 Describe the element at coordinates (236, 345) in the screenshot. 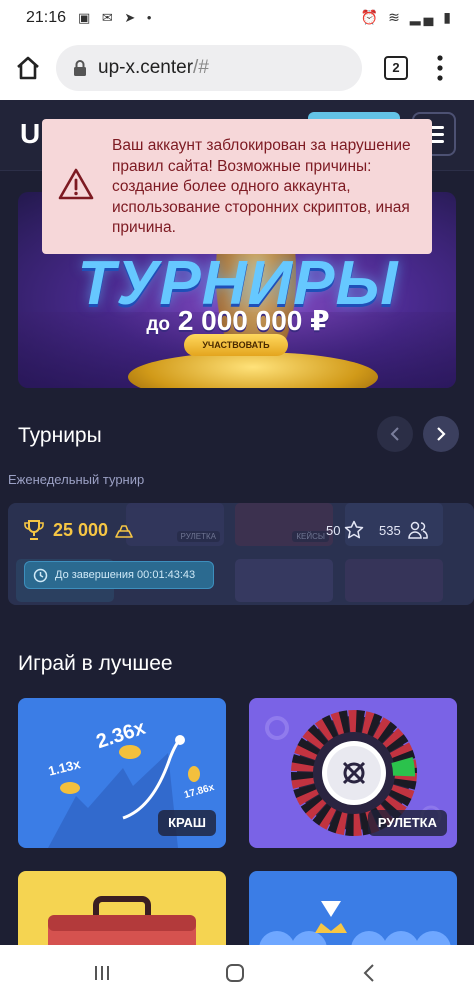

I see `participate-button: УЧАСТВОВАТЬ` at that location.